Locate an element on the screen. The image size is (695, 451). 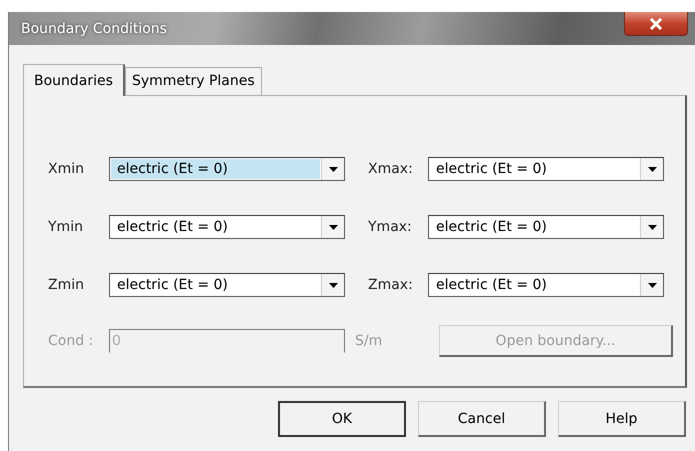
window-title: Boundary Conditions is located at coordinates (94, 29).